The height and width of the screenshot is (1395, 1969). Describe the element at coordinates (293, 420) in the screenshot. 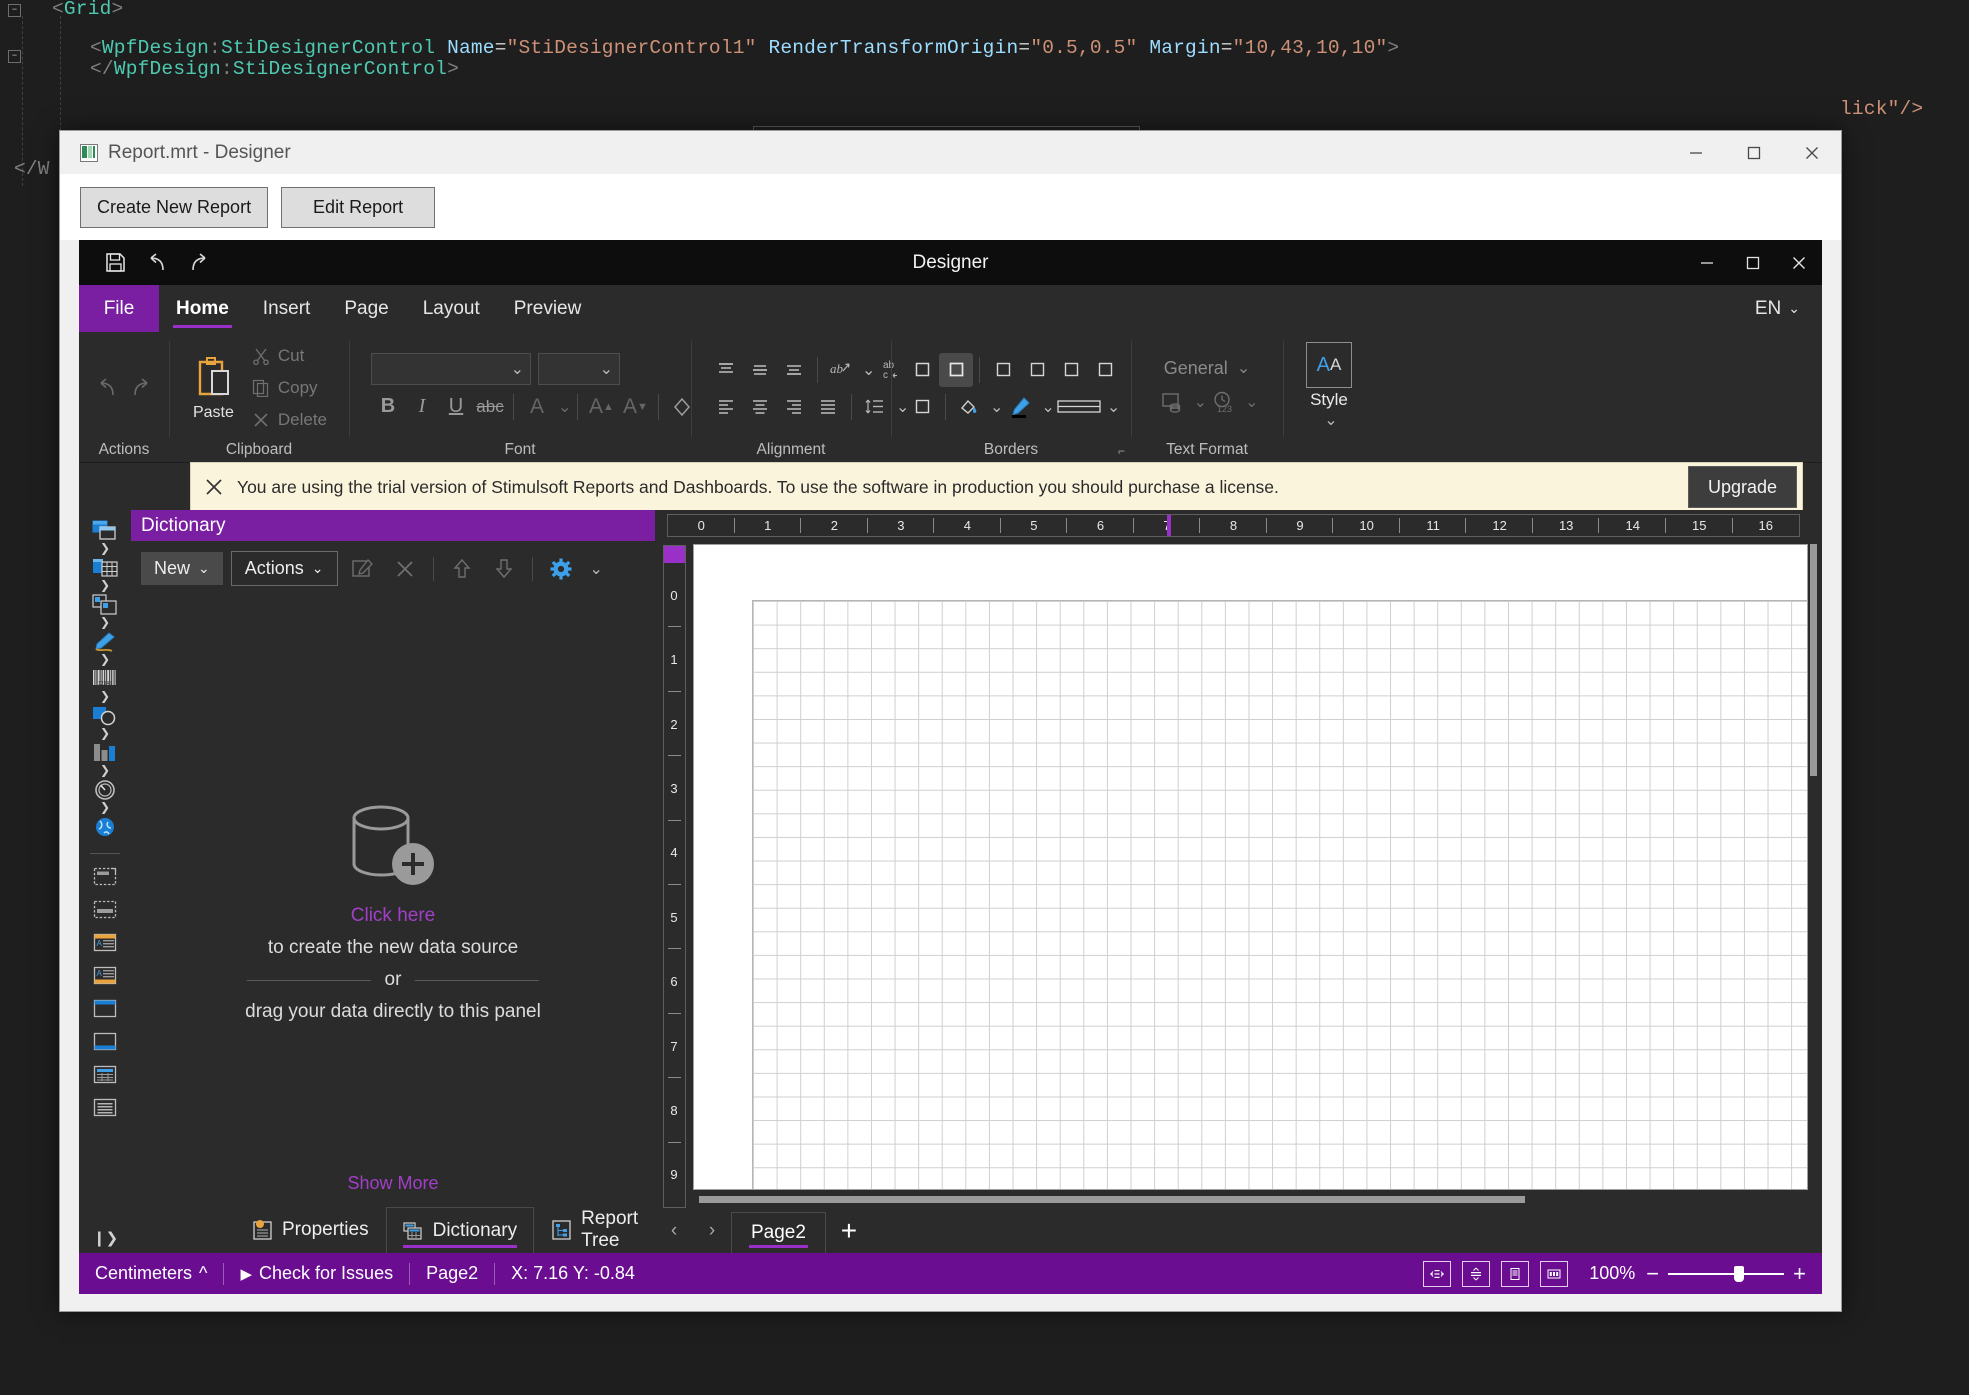

I see `delete-menu-item: Delete` at that location.